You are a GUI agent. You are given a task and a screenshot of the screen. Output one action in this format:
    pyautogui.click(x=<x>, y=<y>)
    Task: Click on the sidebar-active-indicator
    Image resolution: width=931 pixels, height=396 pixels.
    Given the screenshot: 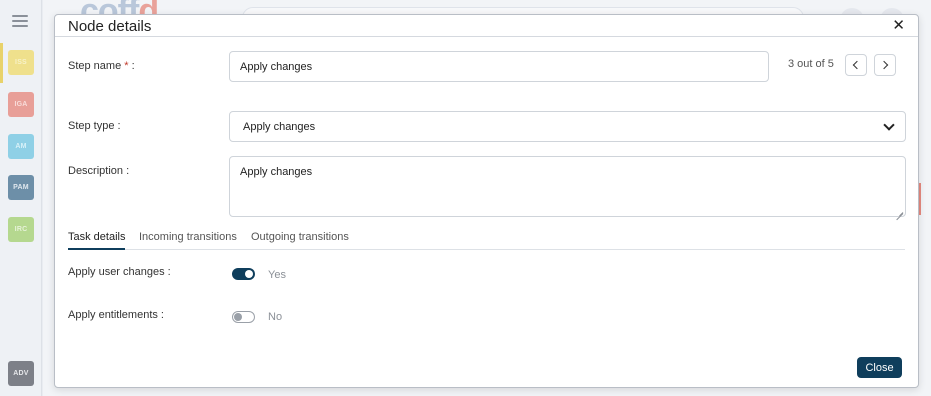 What is the action you would take?
    pyautogui.click(x=1, y=63)
    